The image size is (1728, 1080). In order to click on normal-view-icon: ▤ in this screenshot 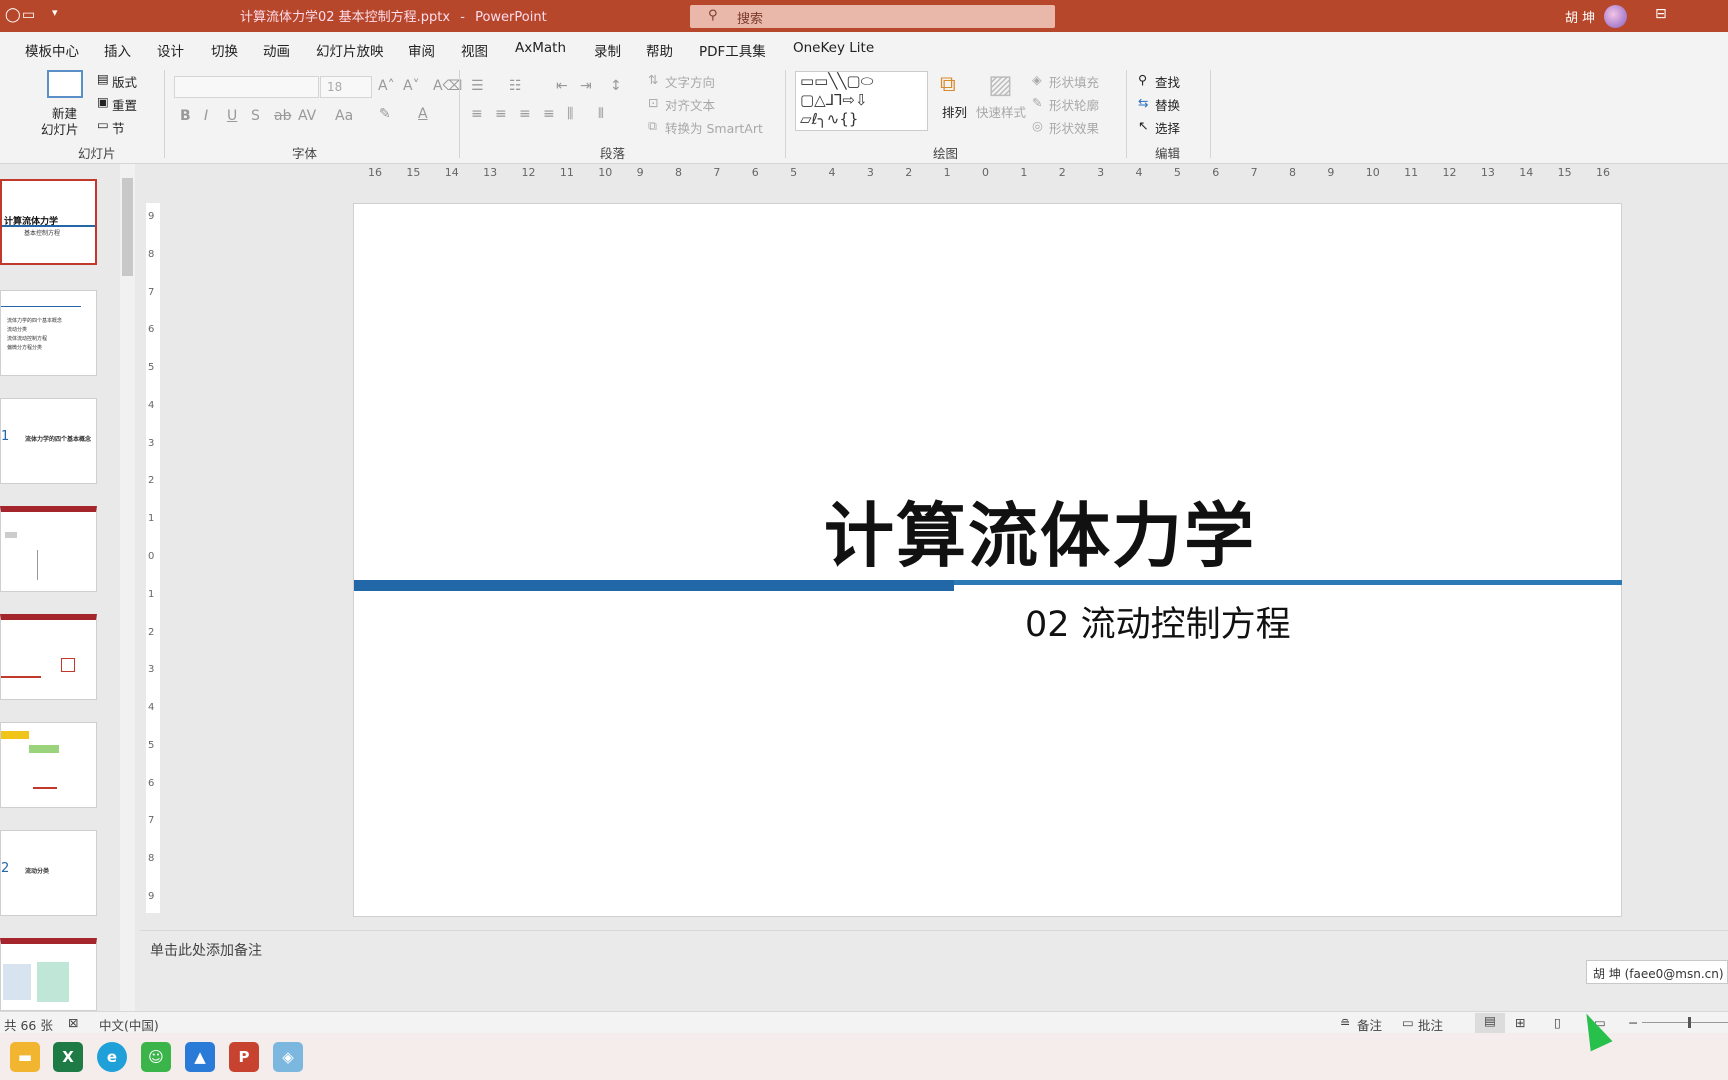, I will do `click(1490, 1023)`.